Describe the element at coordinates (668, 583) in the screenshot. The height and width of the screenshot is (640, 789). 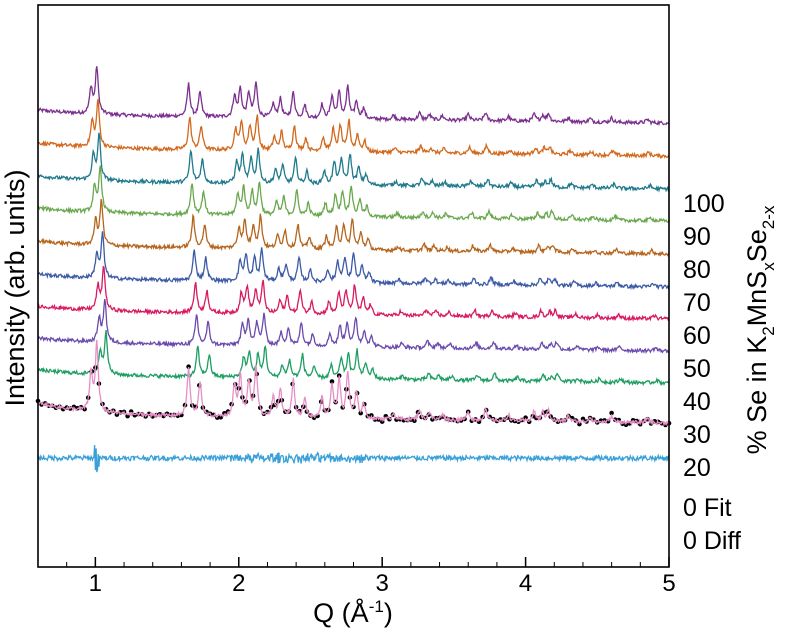
I see `x-tick-label: 5` at that location.